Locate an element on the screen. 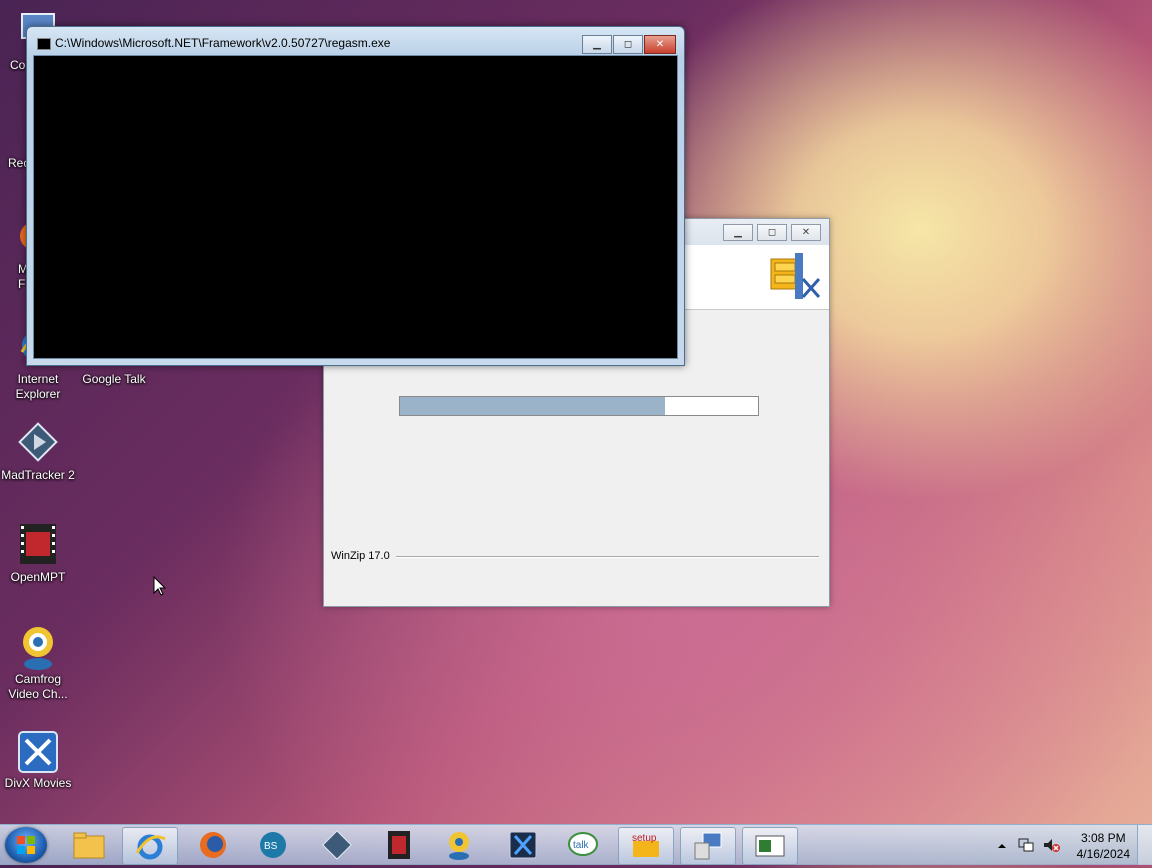 The width and height of the screenshot is (1152, 868). taskbar-bs-player: BS is located at coordinates (273, 845).